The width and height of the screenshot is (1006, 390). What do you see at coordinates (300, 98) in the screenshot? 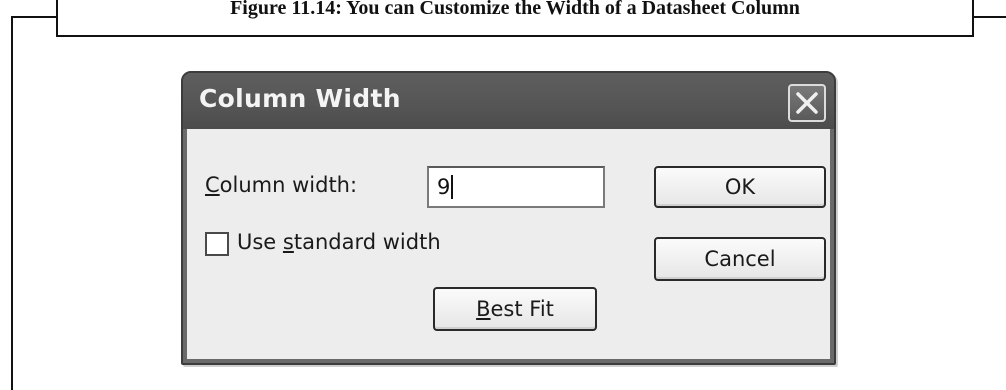
I see `dialog-title: Column Width` at bounding box center [300, 98].